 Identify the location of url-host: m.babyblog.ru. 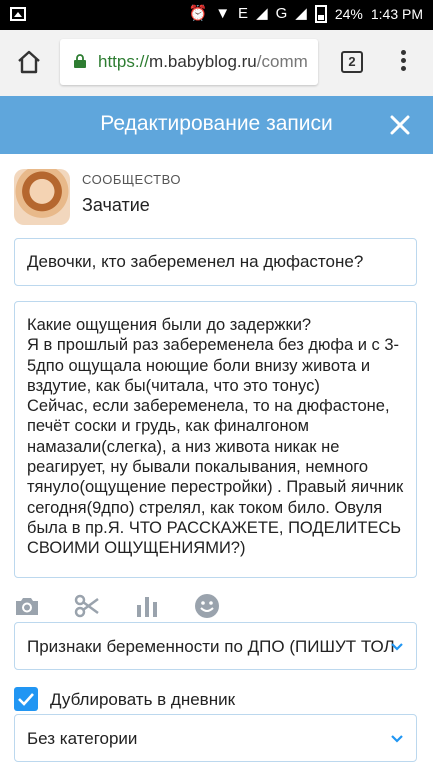
(203, 61).